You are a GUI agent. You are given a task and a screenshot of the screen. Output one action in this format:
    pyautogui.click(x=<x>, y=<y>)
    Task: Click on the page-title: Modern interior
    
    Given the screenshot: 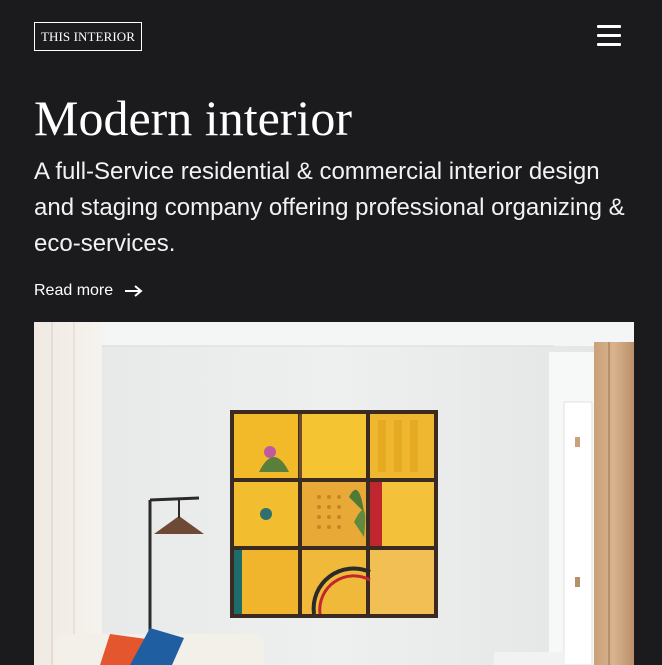 What is the action you would take?
    pyautogui.click(x=193, y=118)
    